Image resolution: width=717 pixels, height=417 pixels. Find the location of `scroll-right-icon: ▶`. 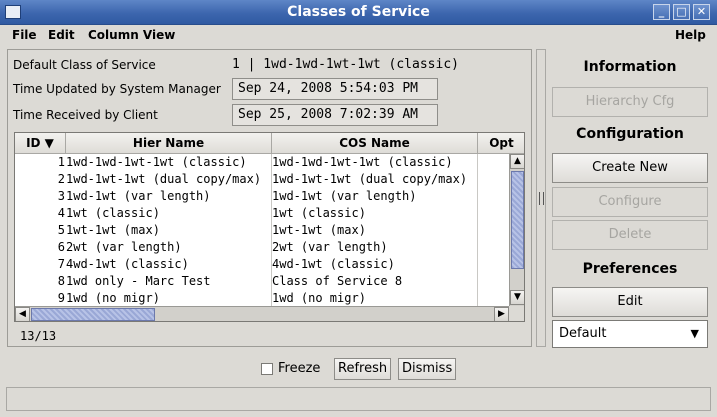

scroll-right-icon: ▶ is located at coordinates (501, 314).